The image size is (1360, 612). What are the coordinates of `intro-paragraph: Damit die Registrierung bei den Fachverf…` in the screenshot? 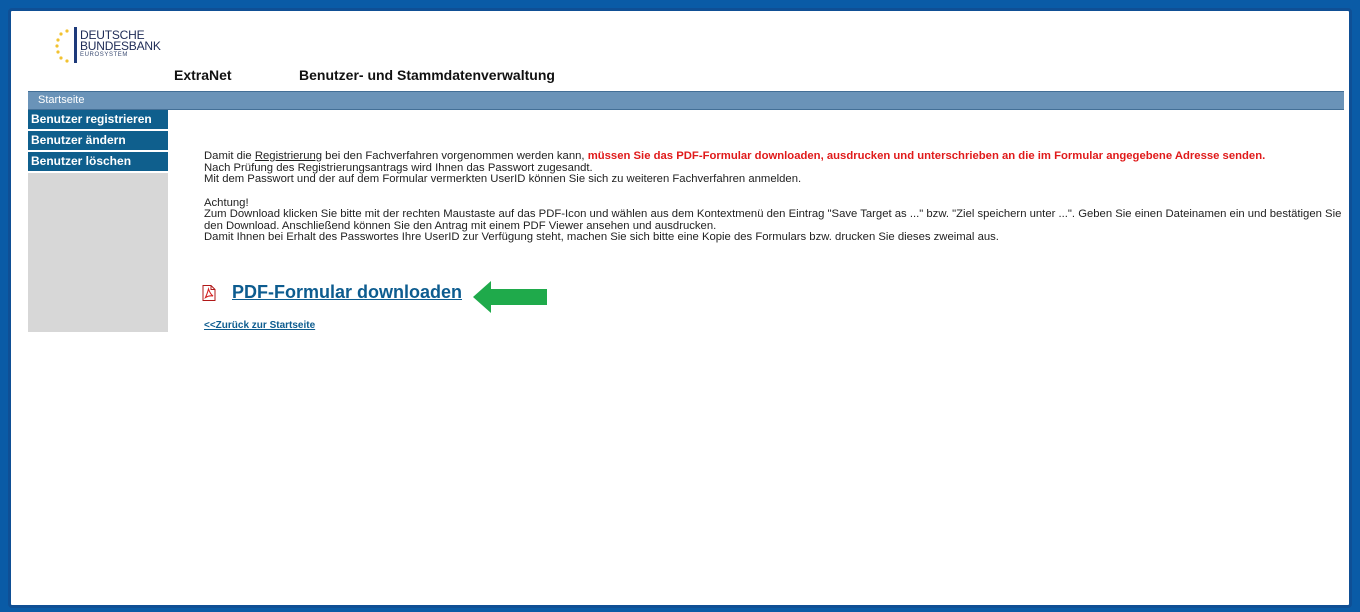 It's located at (774, 156).